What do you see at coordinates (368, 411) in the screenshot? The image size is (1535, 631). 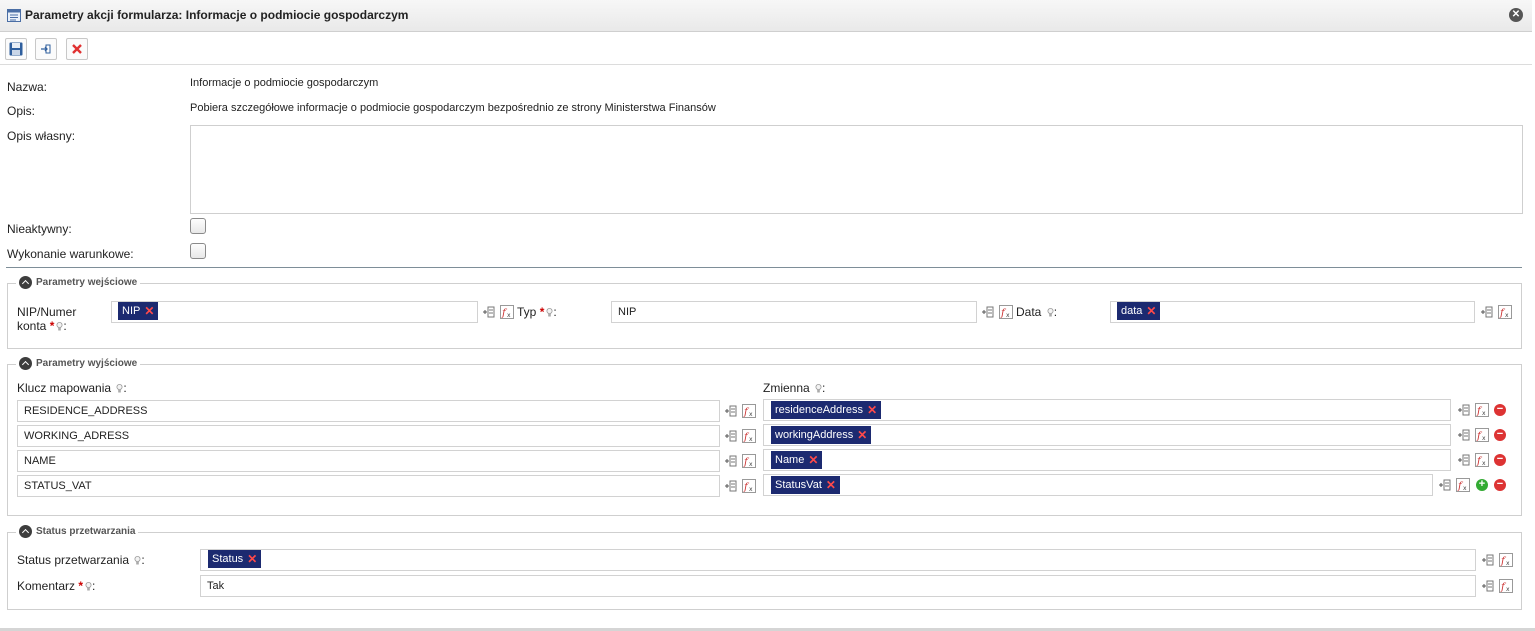 I see `mapping-key-input: RESIDENCE_ADDRESS` at bounding box center [368, 411].